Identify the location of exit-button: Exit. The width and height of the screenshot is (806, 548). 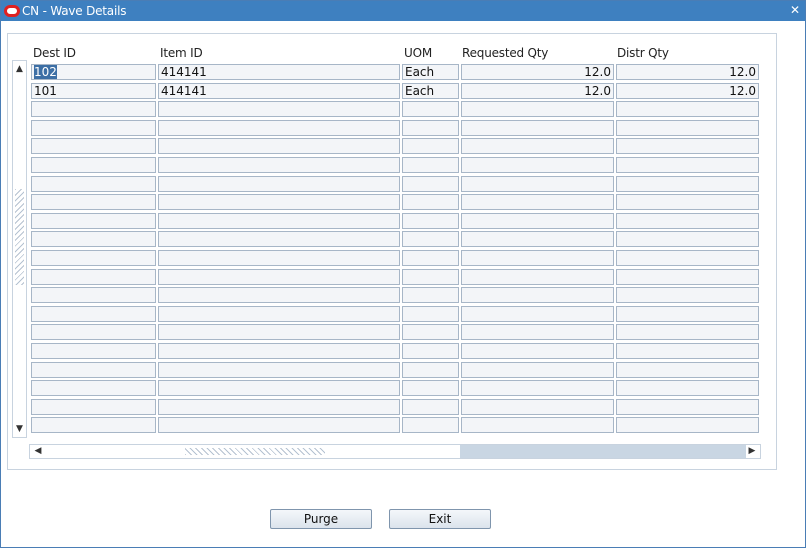
(440, 519).